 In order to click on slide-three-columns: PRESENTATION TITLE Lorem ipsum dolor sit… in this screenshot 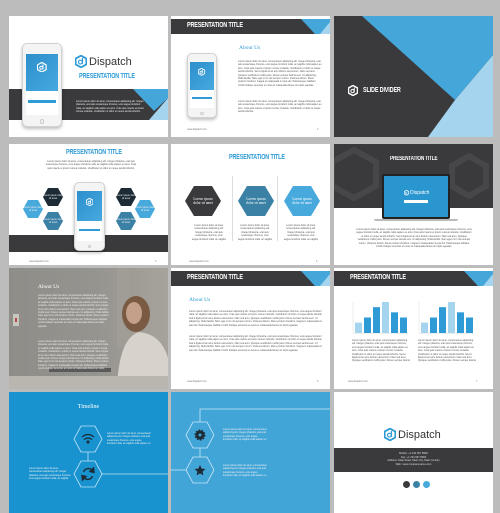, I will do `click(250, 204)`.